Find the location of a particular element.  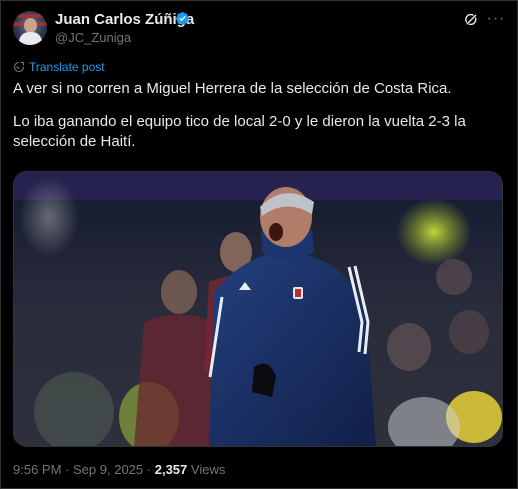

author-name: Juan Carlos Zúñiga is located at coordinates (124, 19).